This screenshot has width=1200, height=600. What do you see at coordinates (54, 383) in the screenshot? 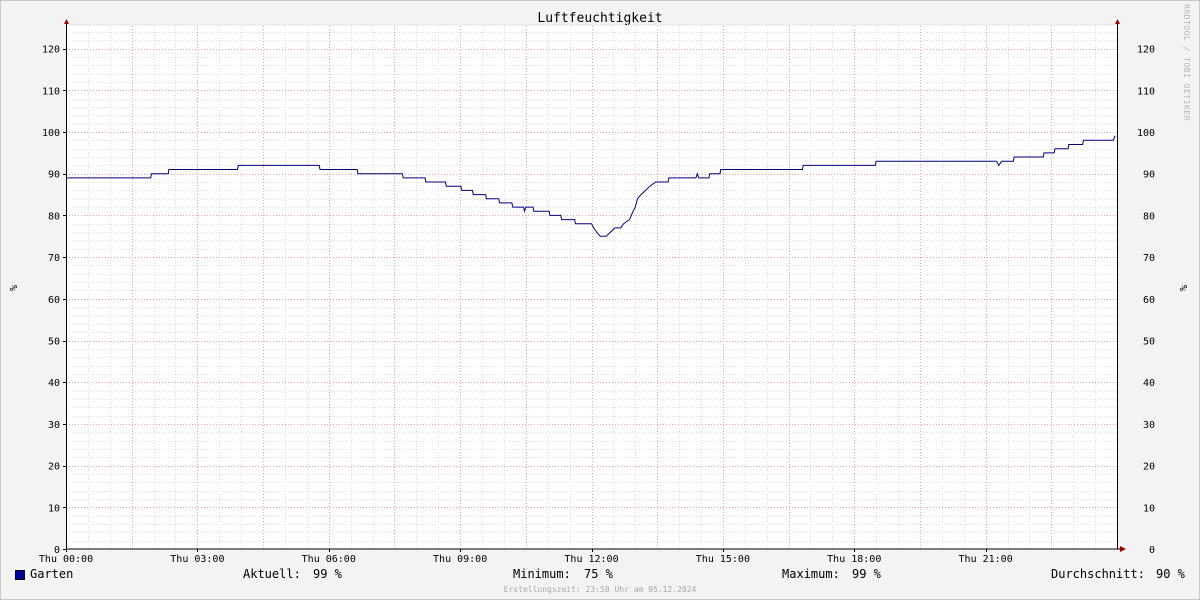
I see `y-tick-label: 40` at bounding box center [54, 383].